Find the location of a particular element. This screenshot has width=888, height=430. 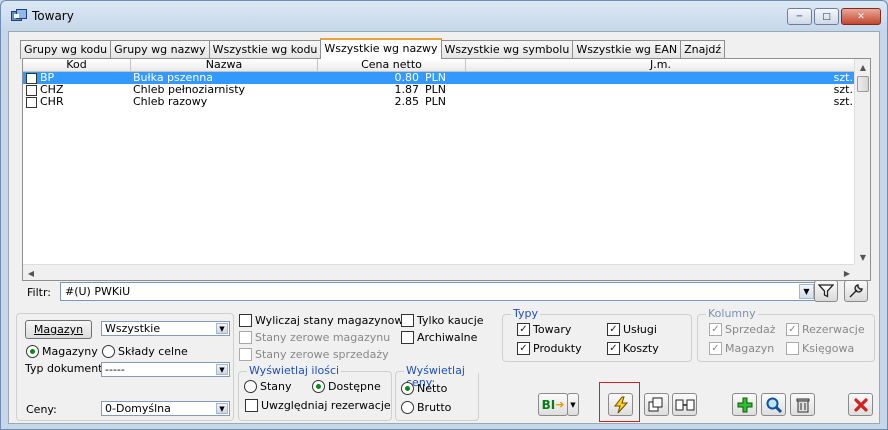

typ-dokumentu-label: Typ dokumentu: is located at coordinates (69, 368).